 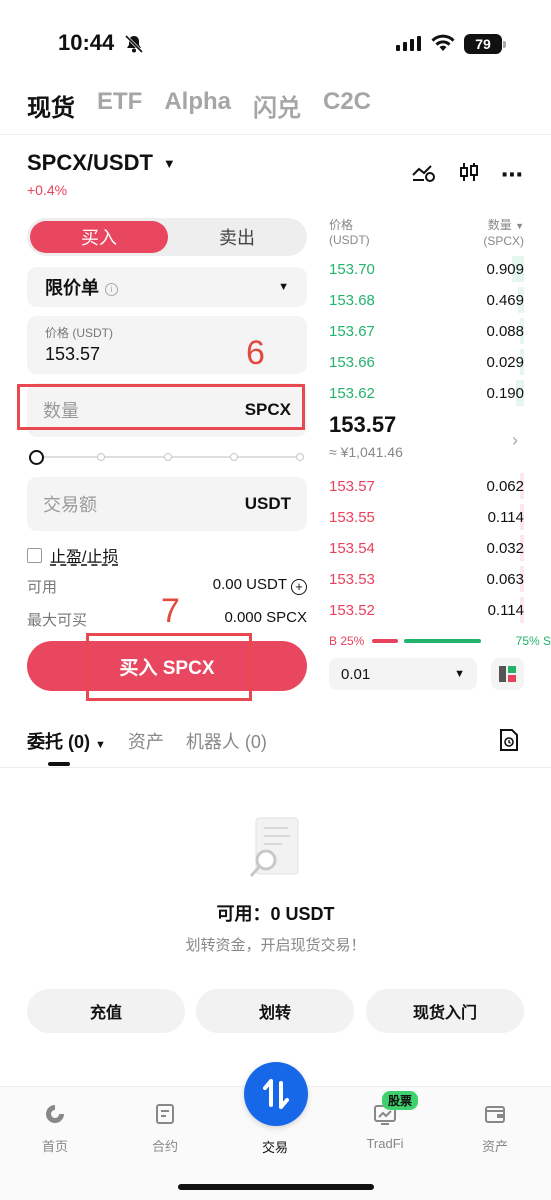 I want to click on available-label: 可用, so click(x=42, y=587).